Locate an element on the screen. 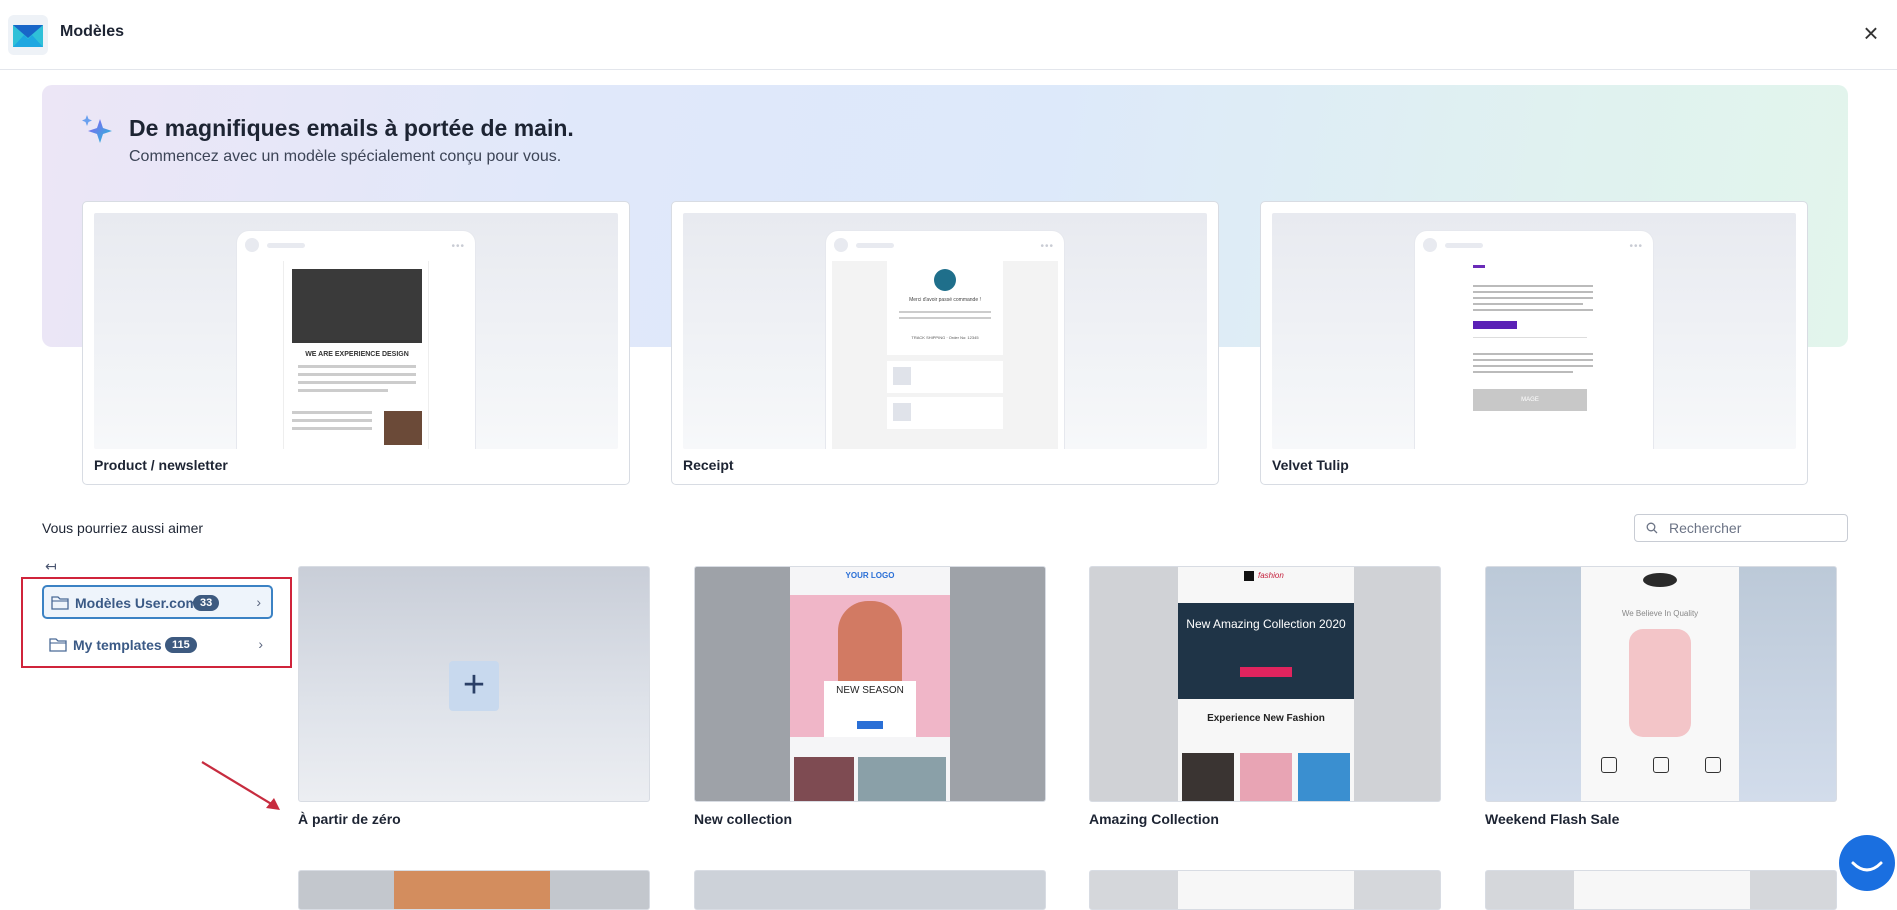  section-title: Vous pourriez aussi aimer is located at coordinates (123, 528).